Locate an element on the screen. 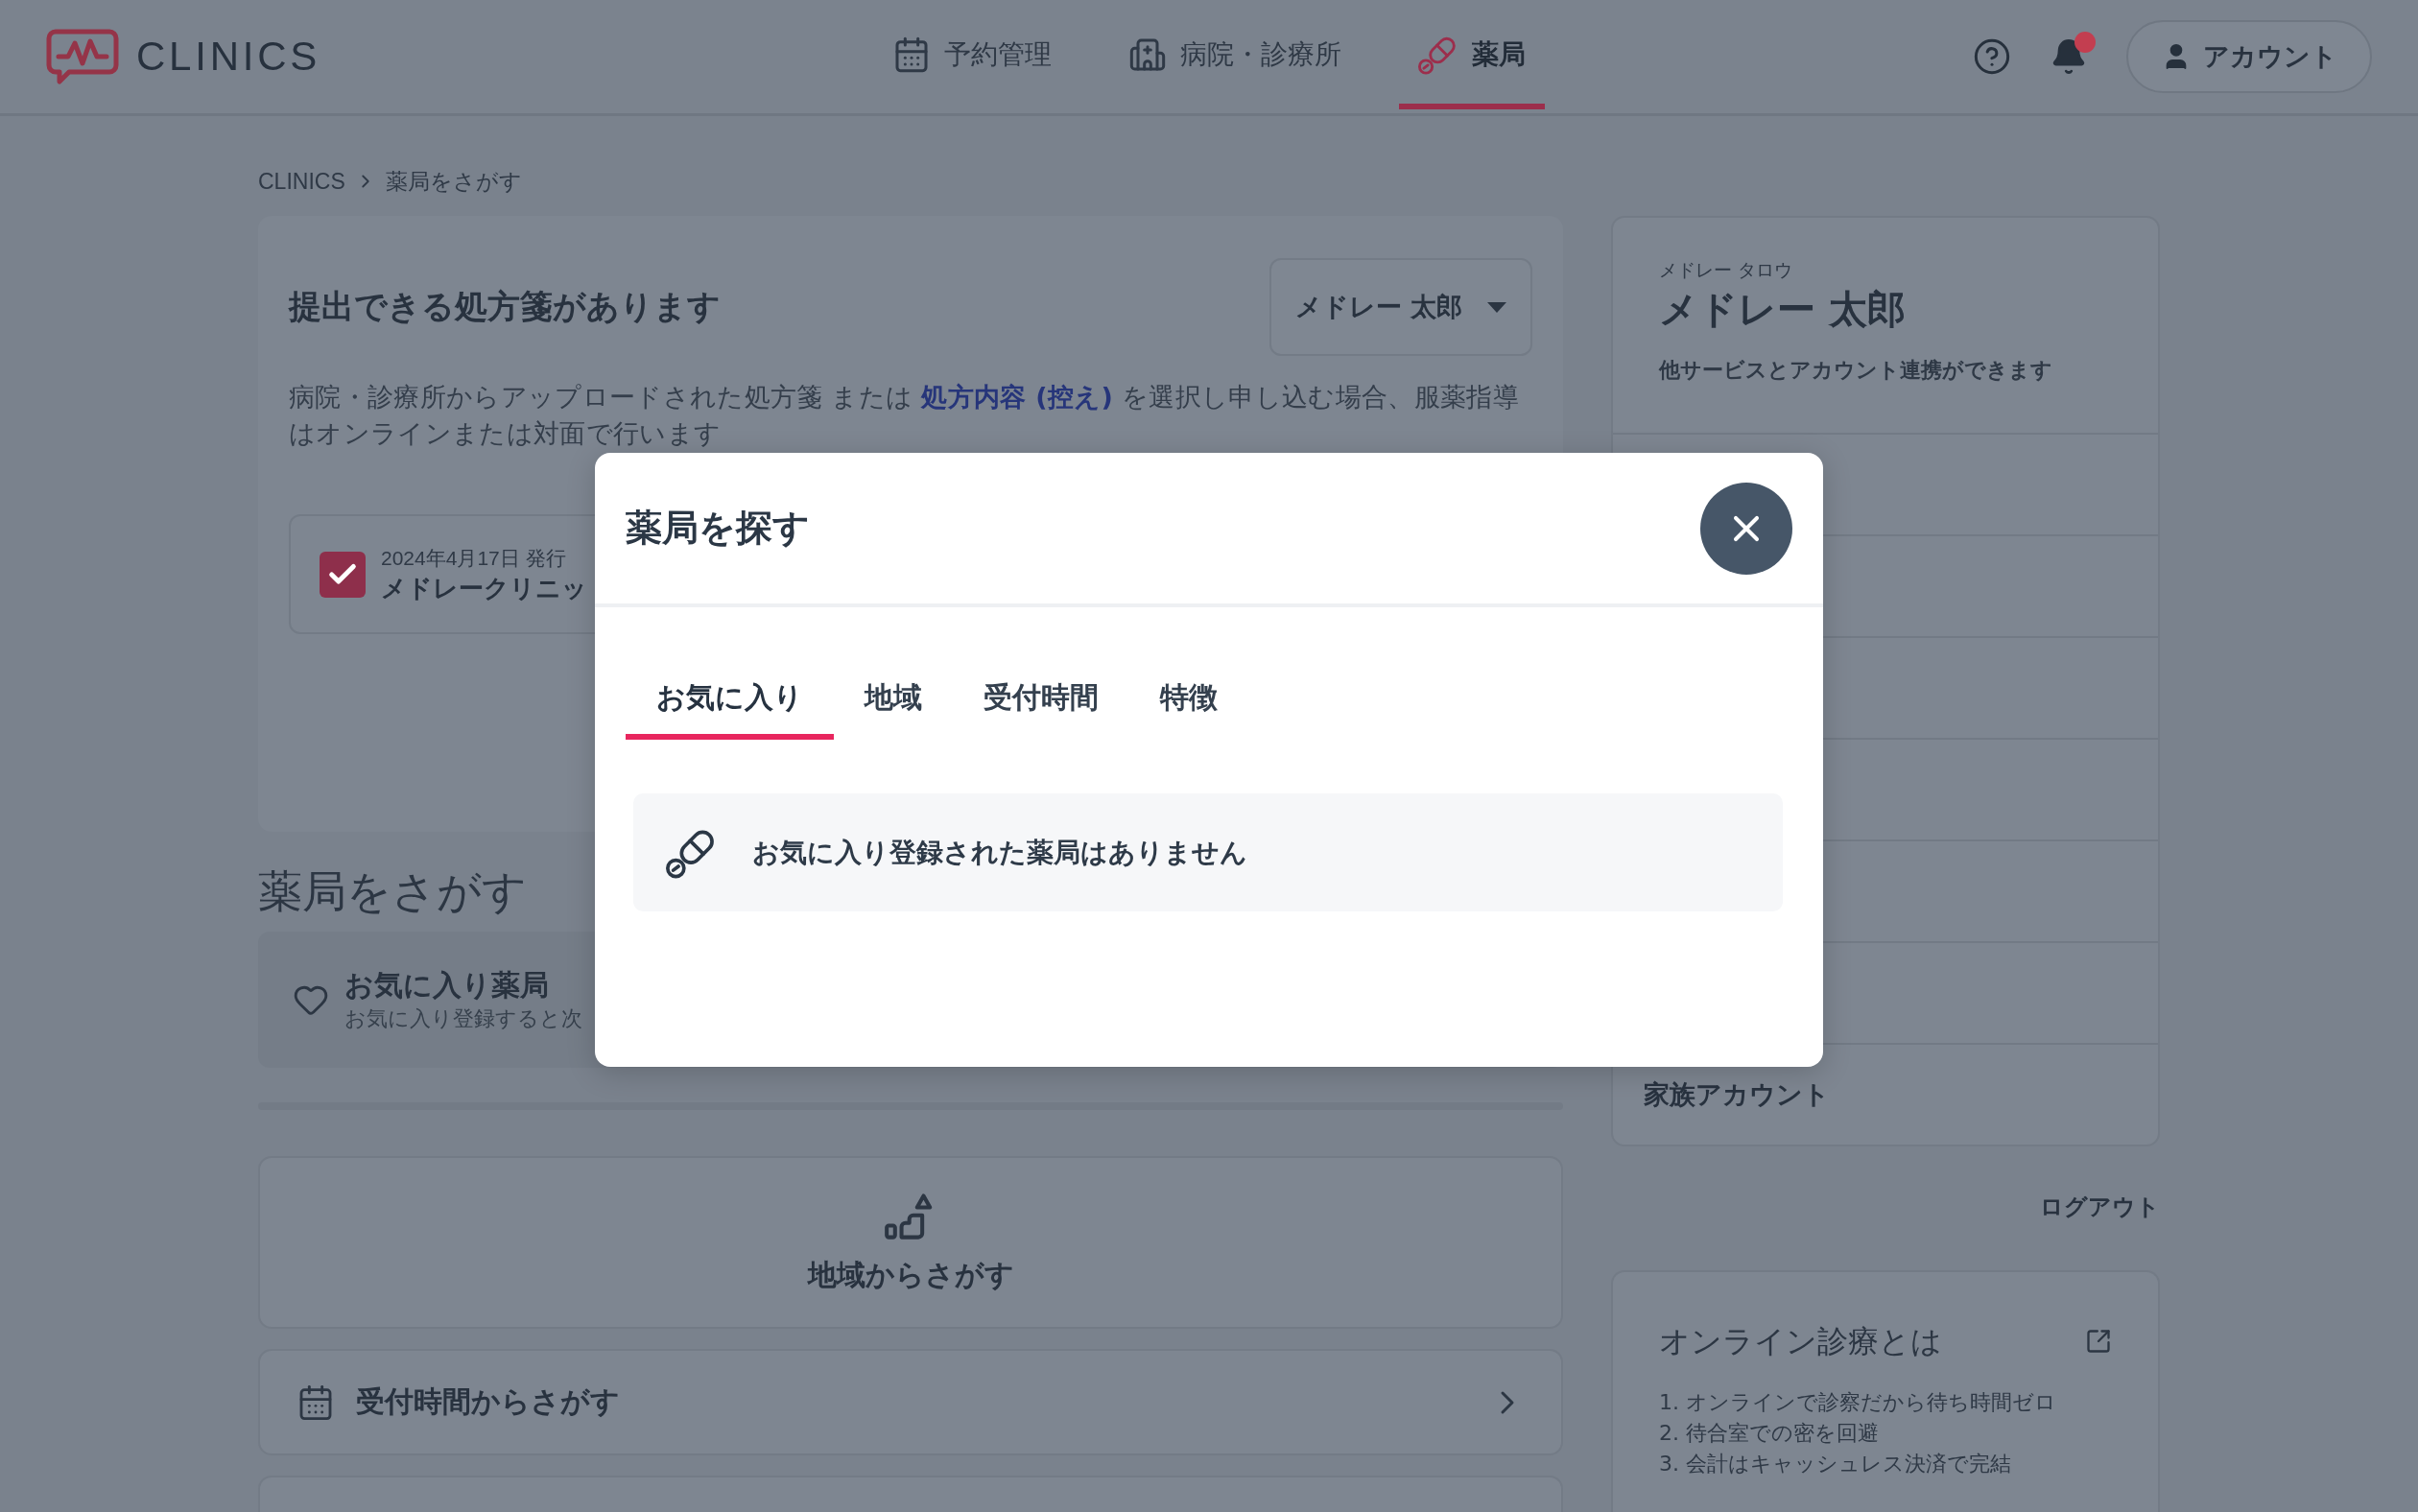 The width and height of the screenshot is (2418, 1512). section-heading: 薬局をさがす is located at coordinates (392, 891).